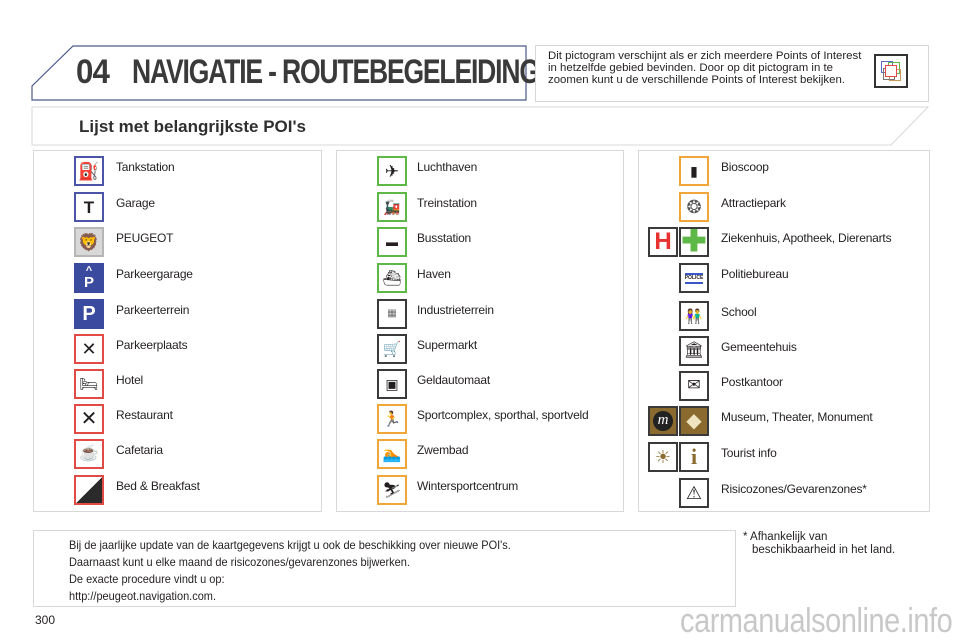  Describe the element at coordinates (479, 421) in the screenshot. I see `poi-item-sport: 🏃 Sportcomplex, sporthal, sportveld` at that location.